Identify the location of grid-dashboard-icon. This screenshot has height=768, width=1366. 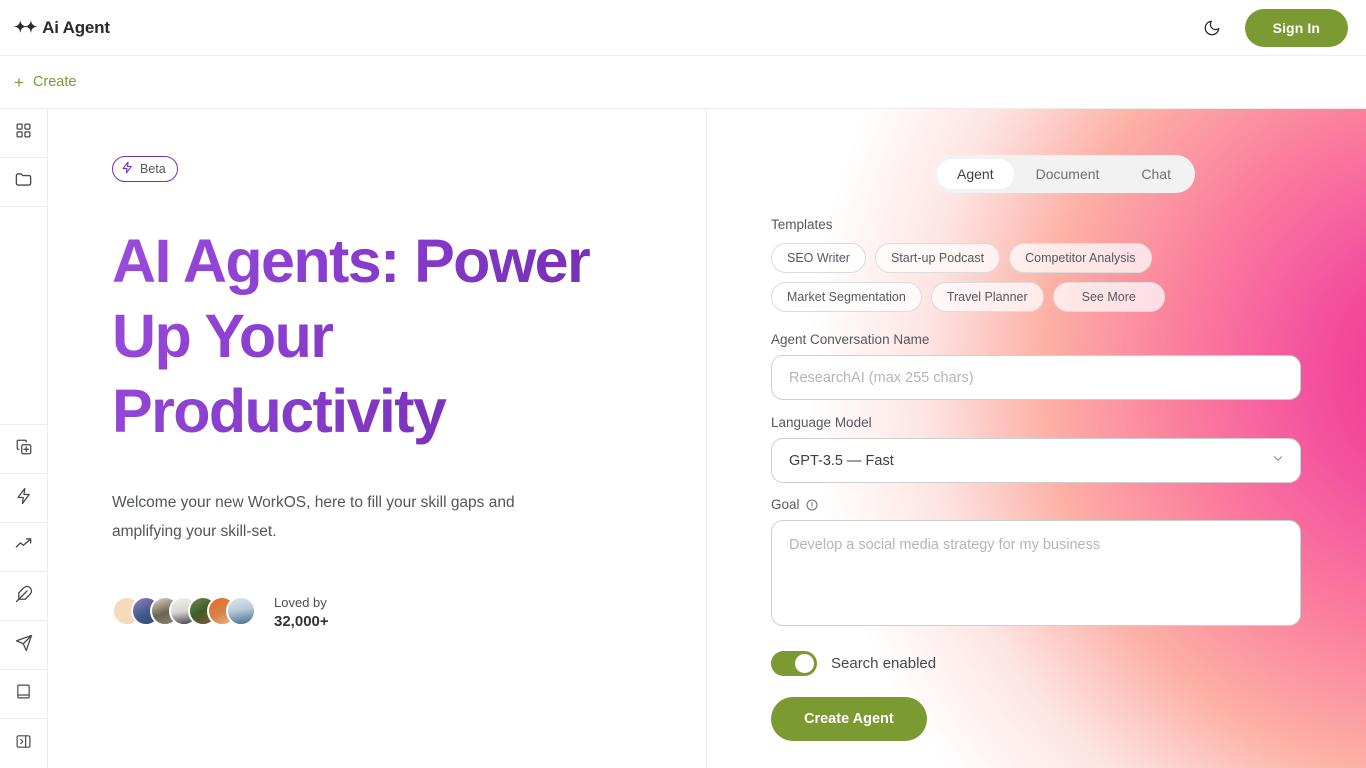
(23, 133).